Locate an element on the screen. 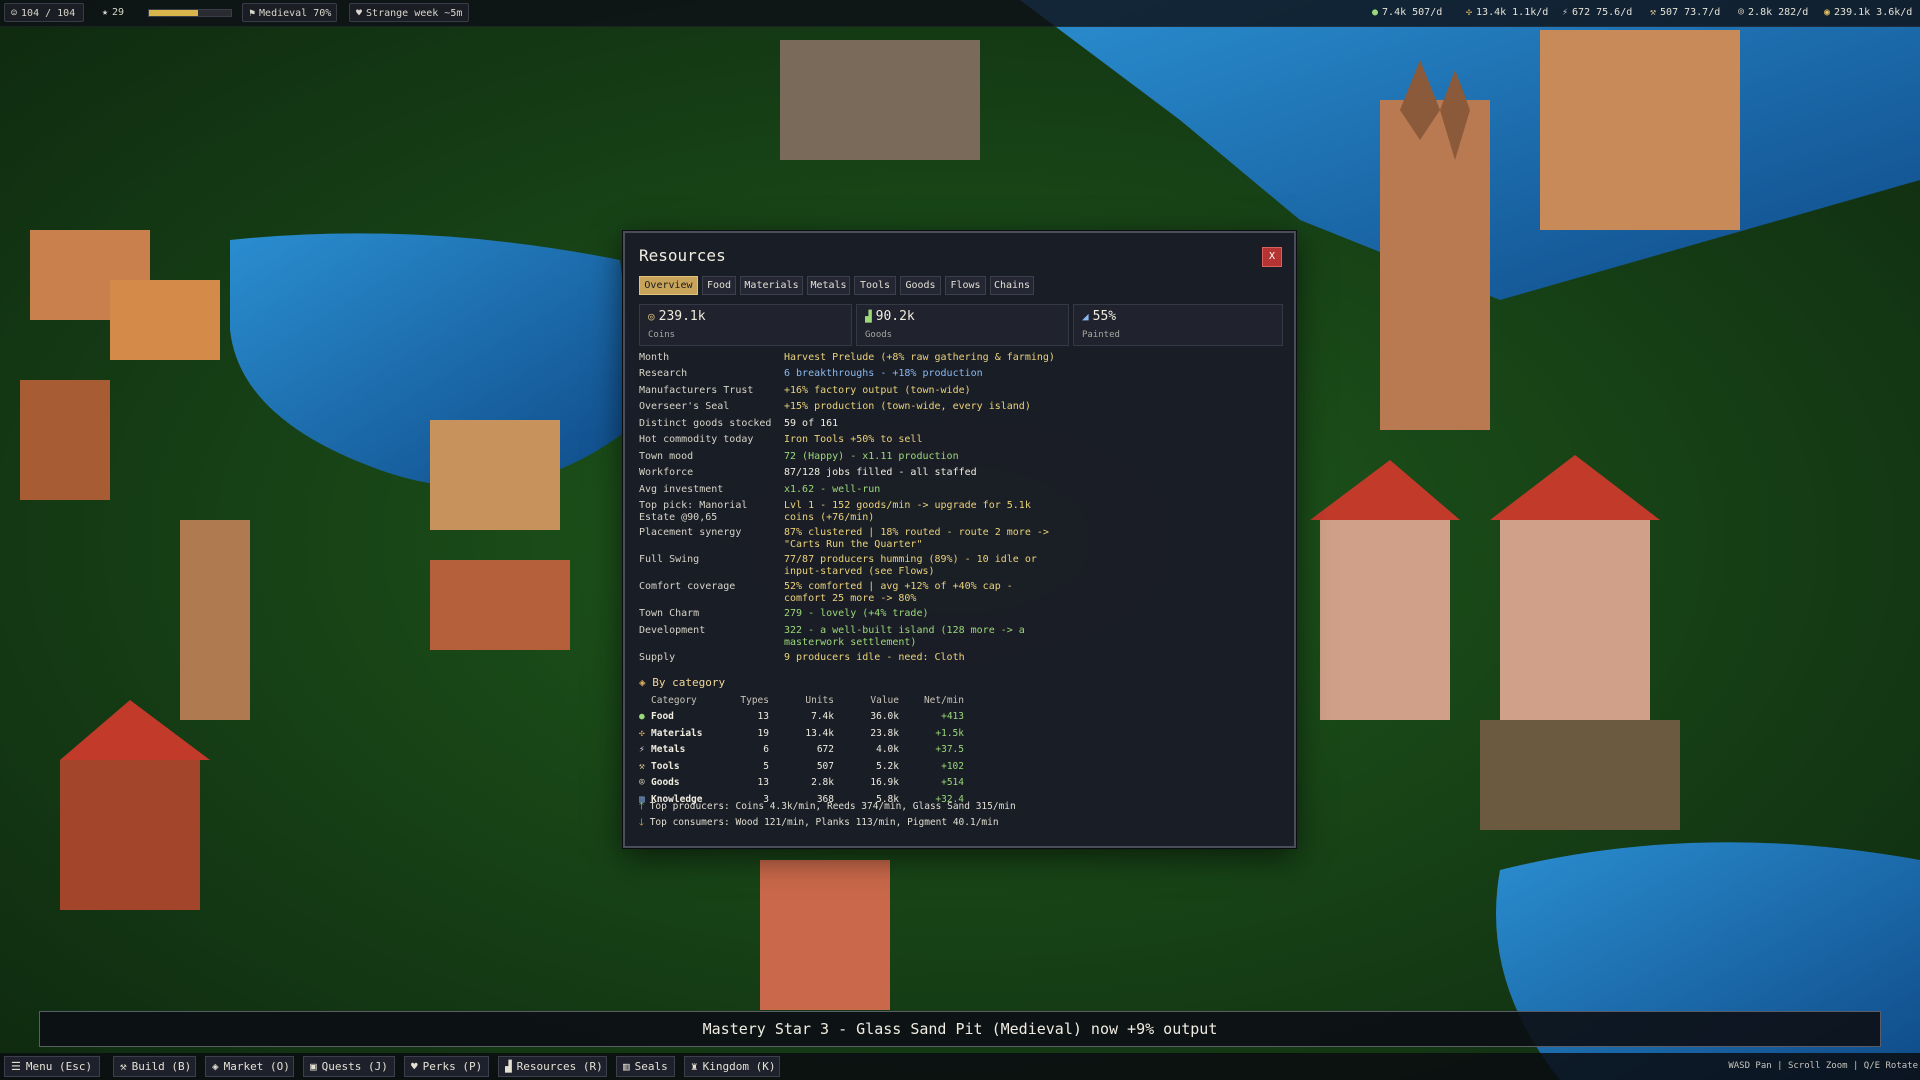  info-label: Month is located at coordinates (654, 357).